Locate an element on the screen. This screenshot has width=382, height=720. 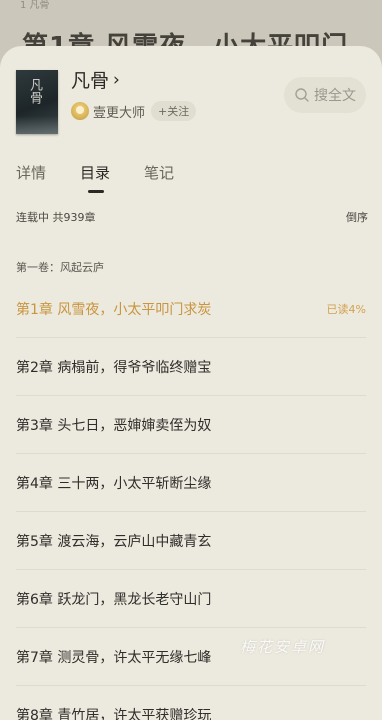
chapter-item: 第5章 渡云海，云庐山中藏青玄 is located at coordinates (191, 541).